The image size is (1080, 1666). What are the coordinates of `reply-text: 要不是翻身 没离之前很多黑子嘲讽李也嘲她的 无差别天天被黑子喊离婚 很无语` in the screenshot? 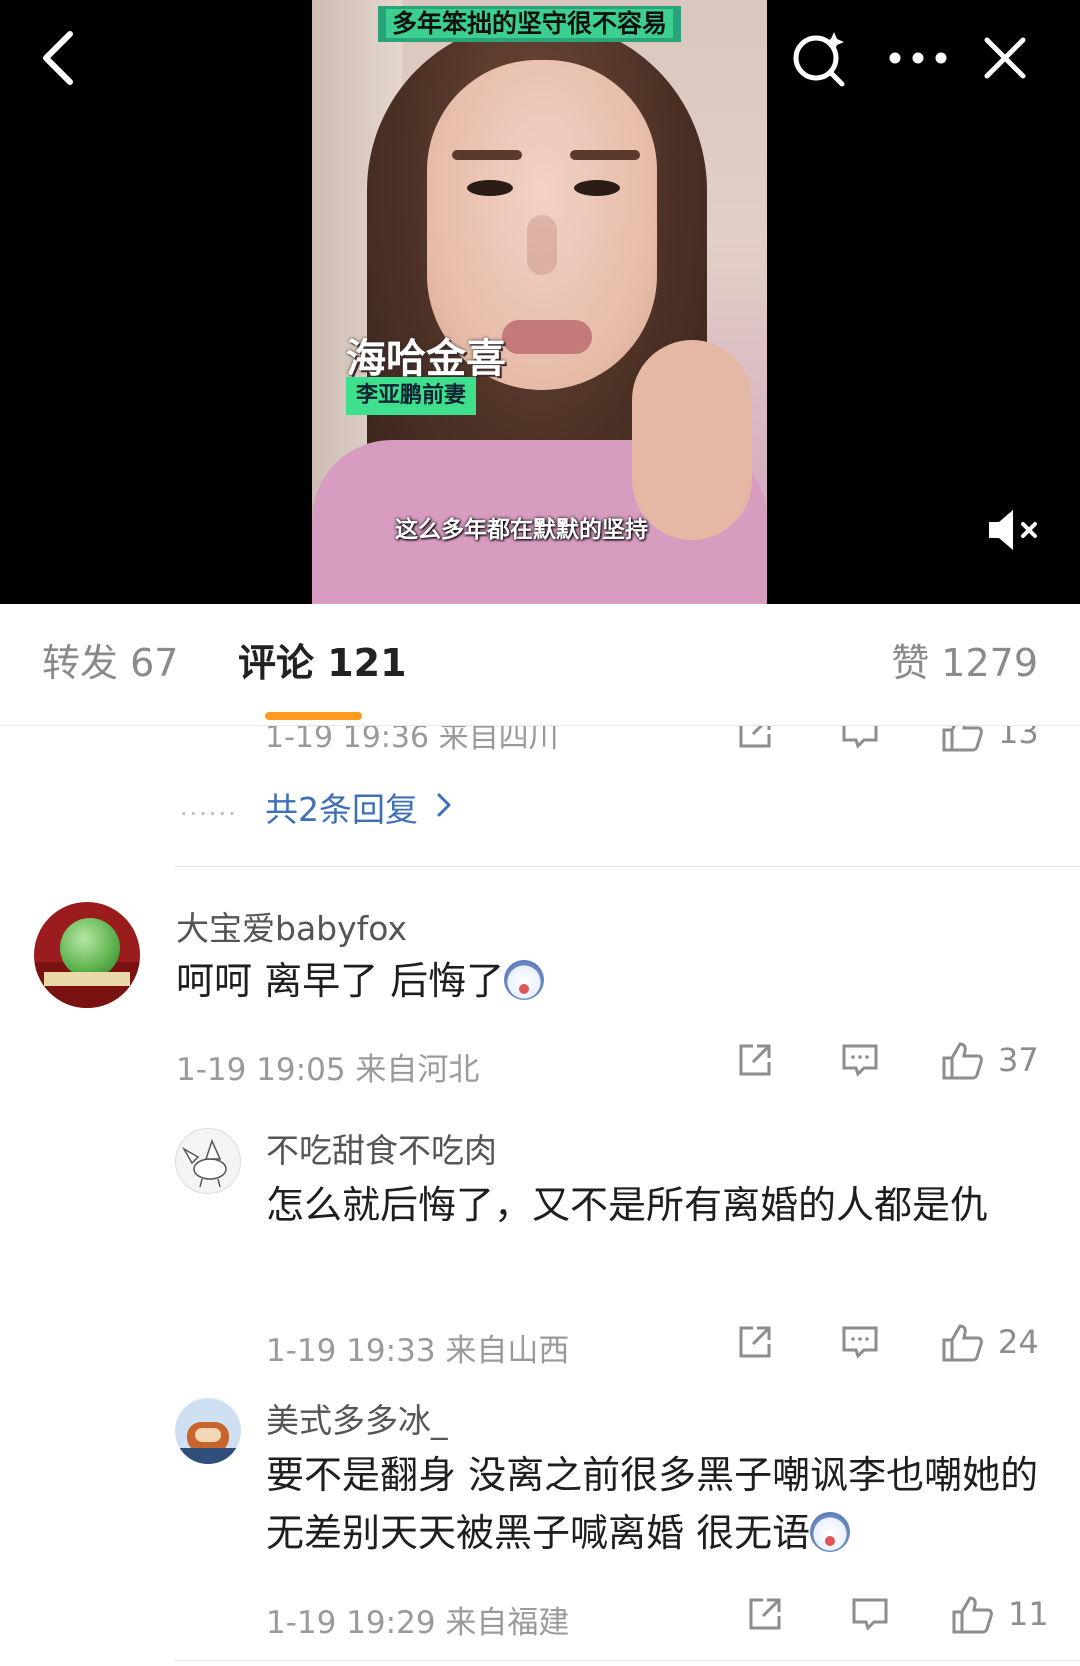 It's located at (656, 1504).